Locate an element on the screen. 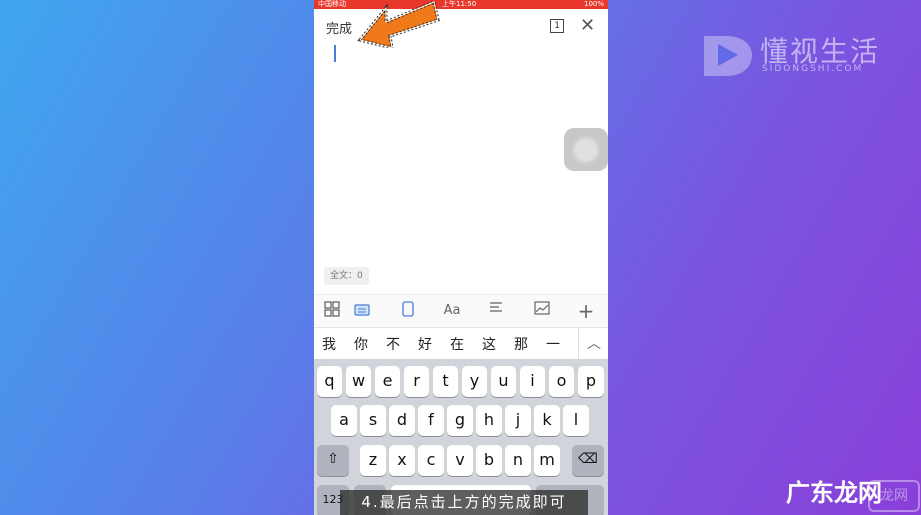 The width and height of the screenshot is (921, 515). key: t is located at coordinates (445, 381).